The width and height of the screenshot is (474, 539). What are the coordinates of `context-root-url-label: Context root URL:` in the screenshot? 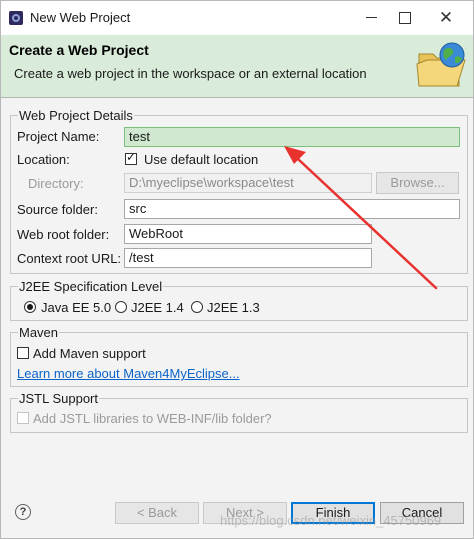 It's located at (69, 258).